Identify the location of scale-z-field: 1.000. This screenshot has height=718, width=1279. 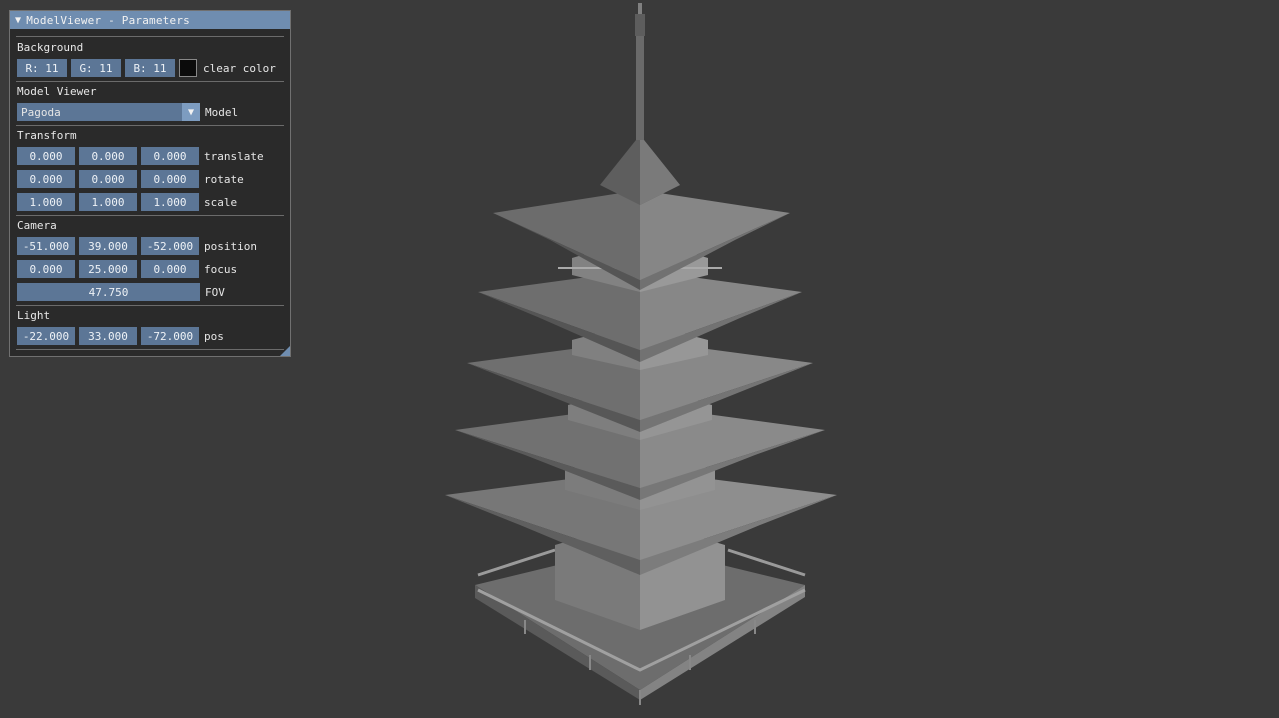
(170, 202).